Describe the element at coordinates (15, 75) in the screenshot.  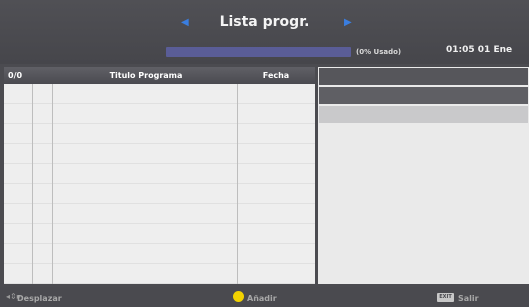
I see `record-count: 0/0` at that location.